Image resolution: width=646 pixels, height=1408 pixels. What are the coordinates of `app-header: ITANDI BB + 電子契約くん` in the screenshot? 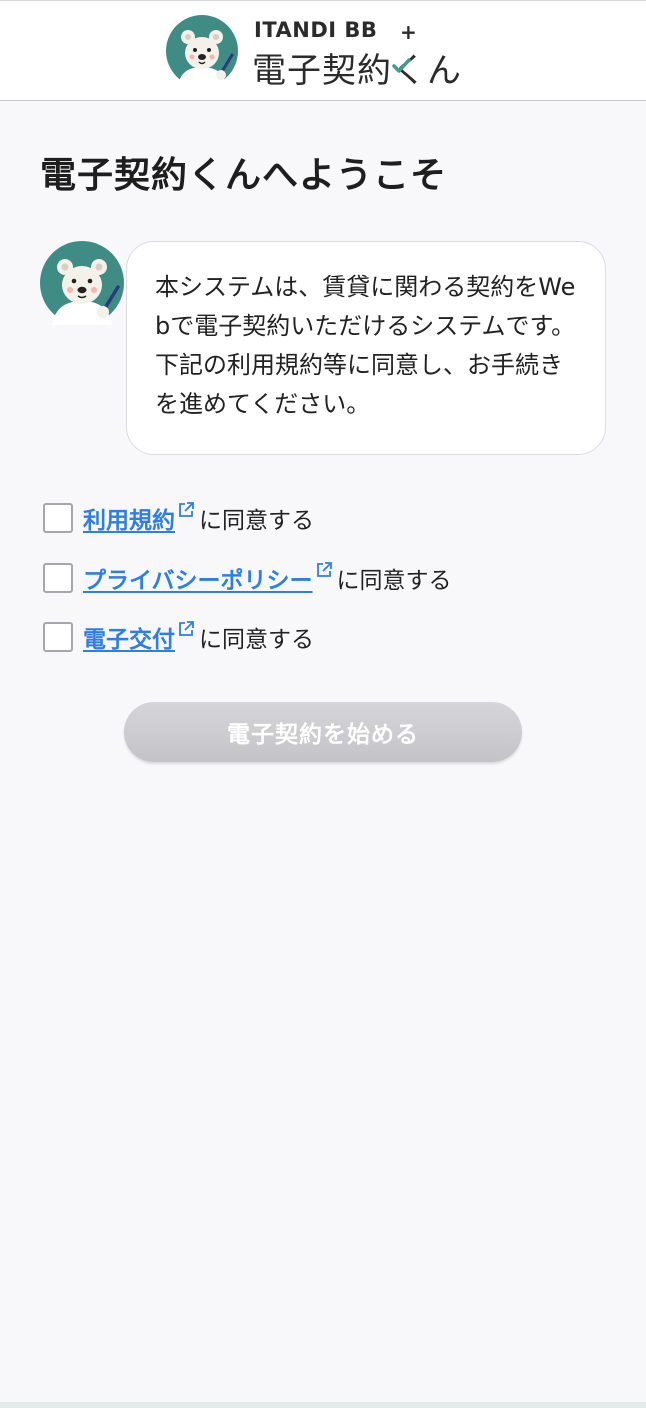 It's located at (323, 51).